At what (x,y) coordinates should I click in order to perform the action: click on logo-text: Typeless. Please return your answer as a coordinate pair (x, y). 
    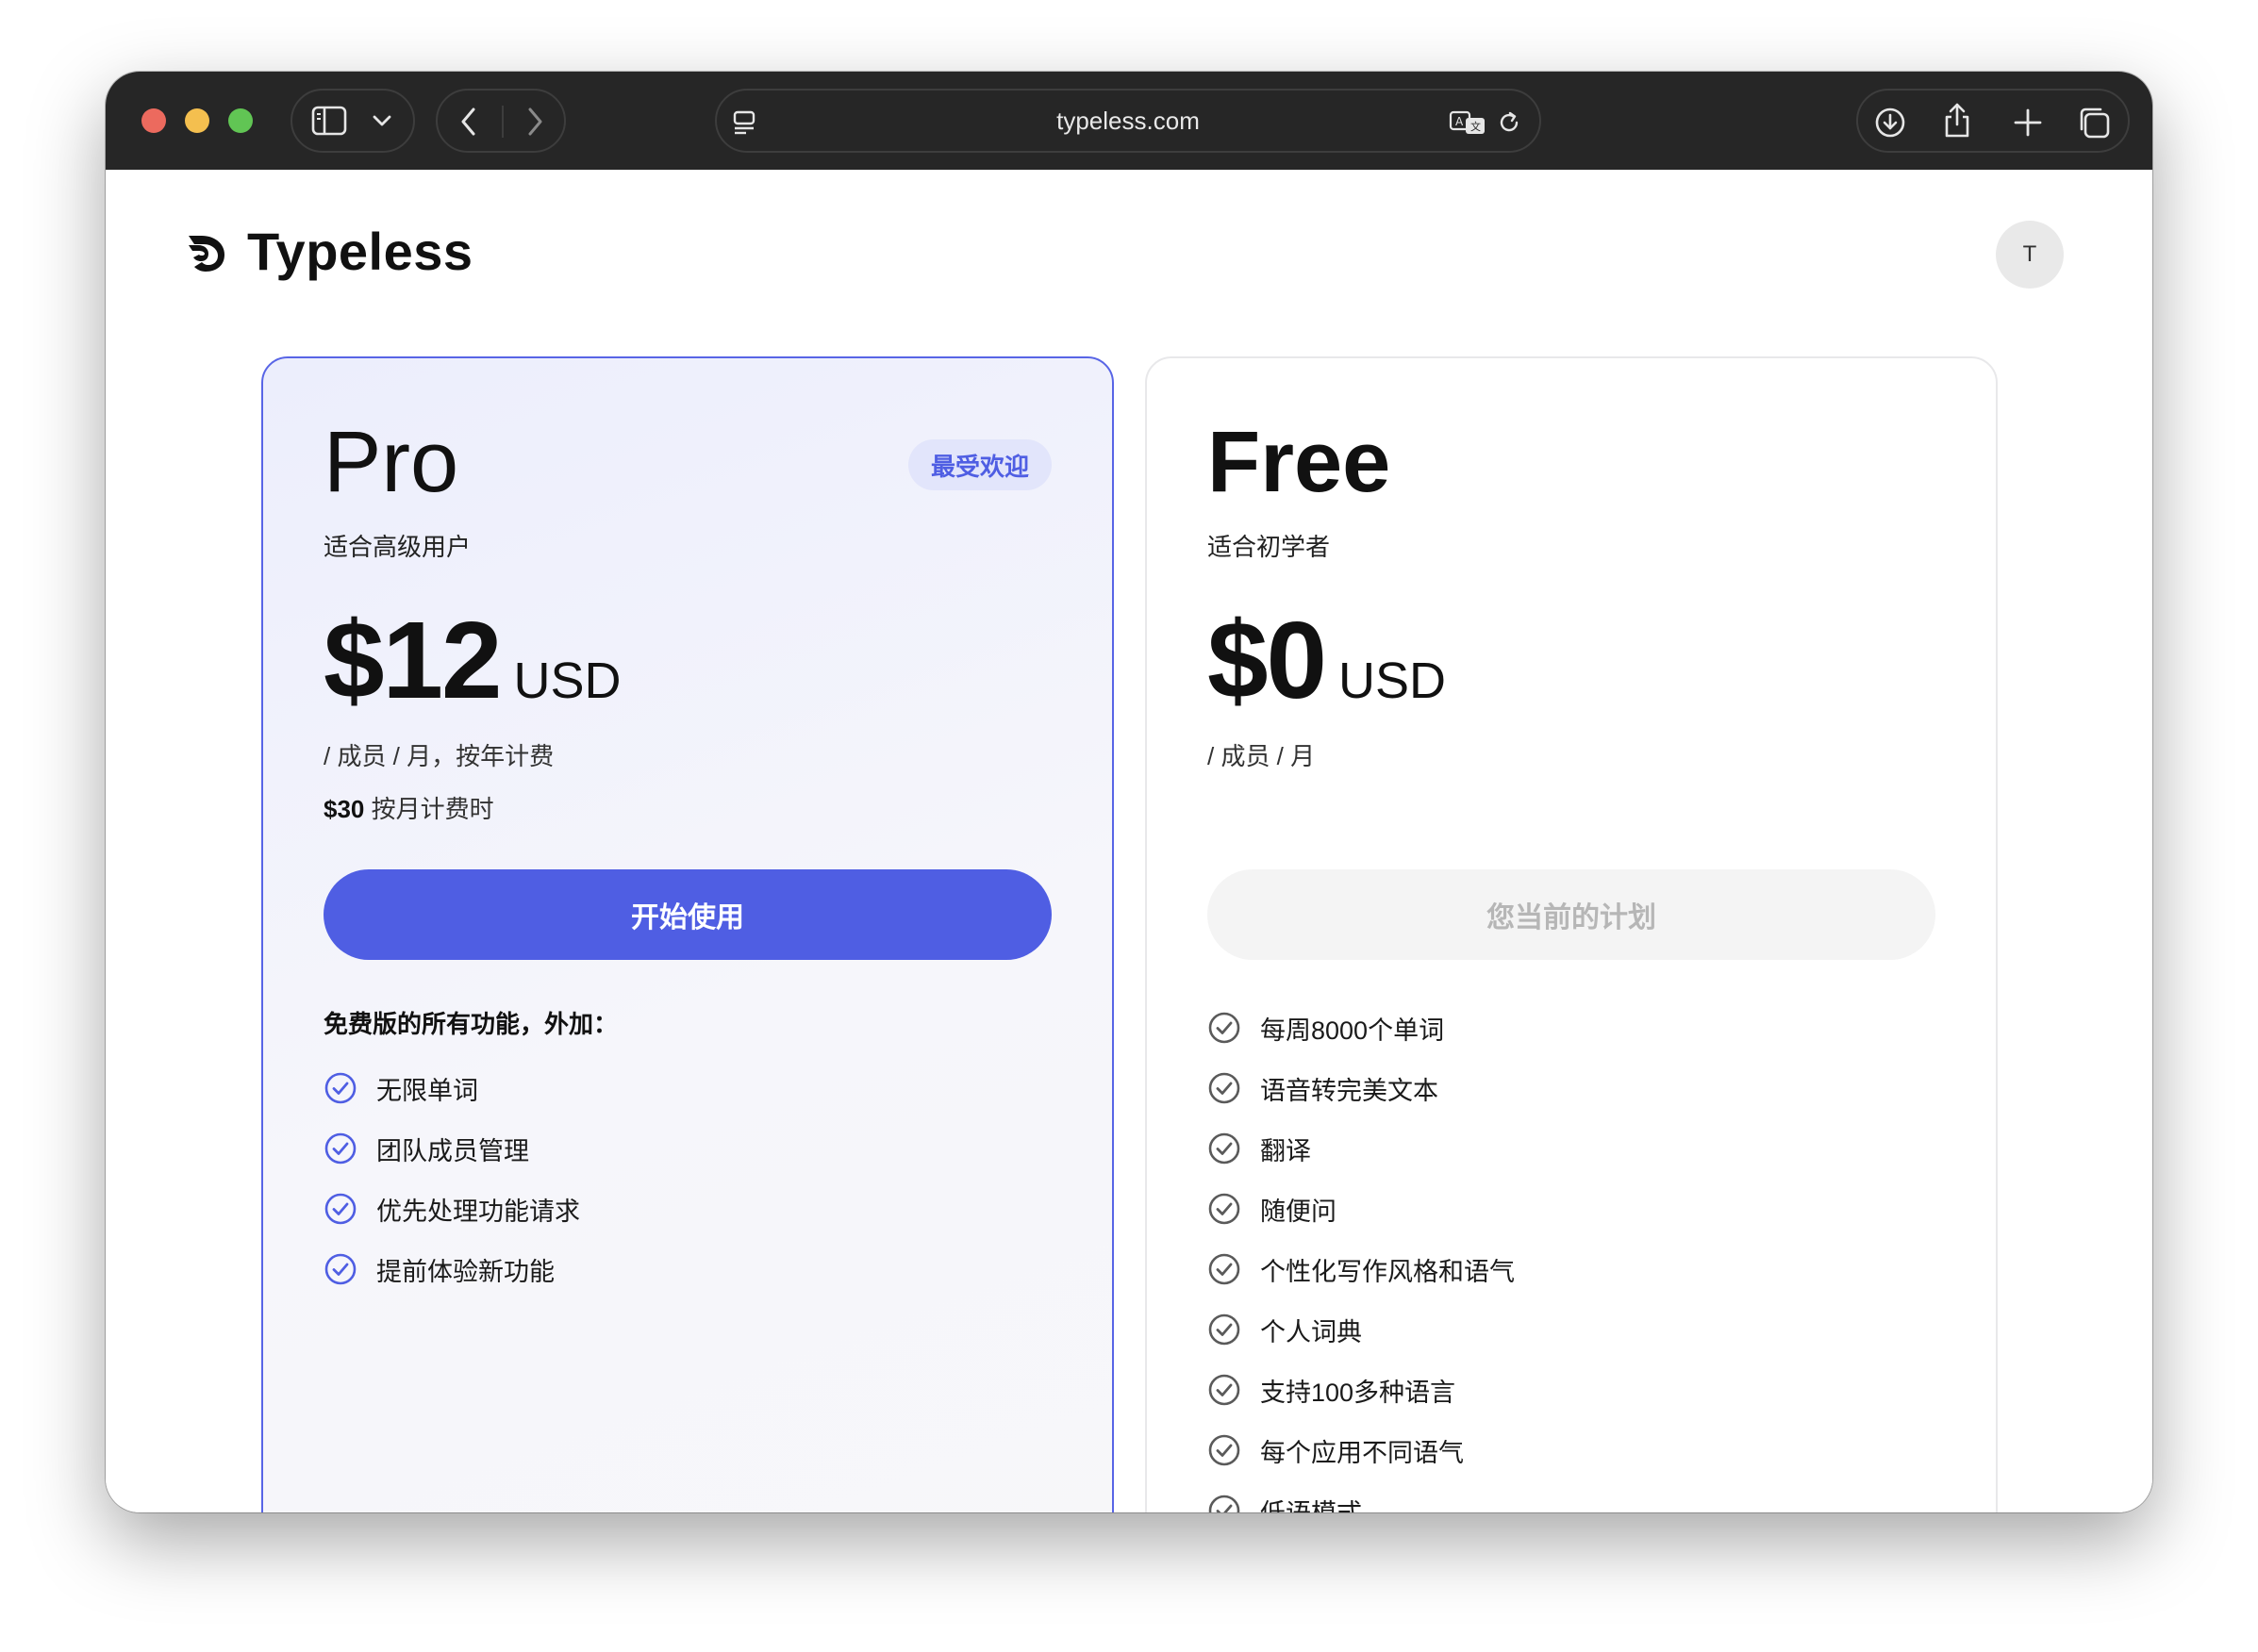
    Looking at the image, I should click on (360, 252).